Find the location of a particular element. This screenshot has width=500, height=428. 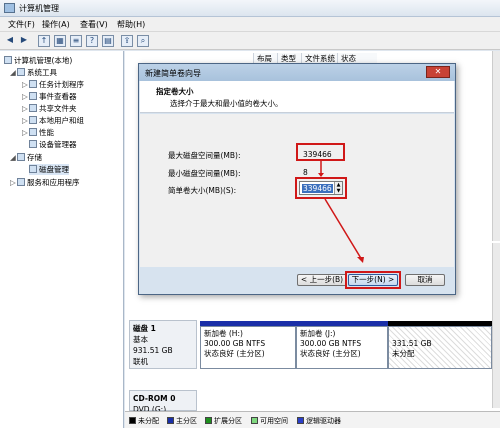

back-button: < 上一步(B) is located at coordinates (322, 280).